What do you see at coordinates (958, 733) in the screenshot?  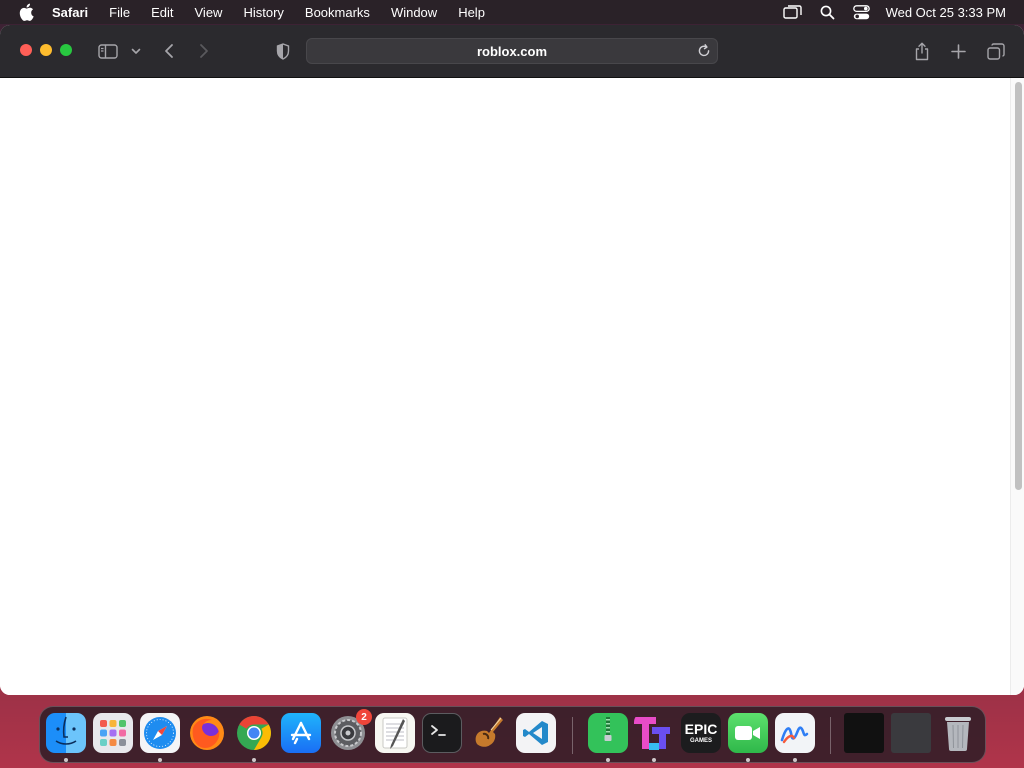 I see `trash-icon` at bounding box center [958, 733].